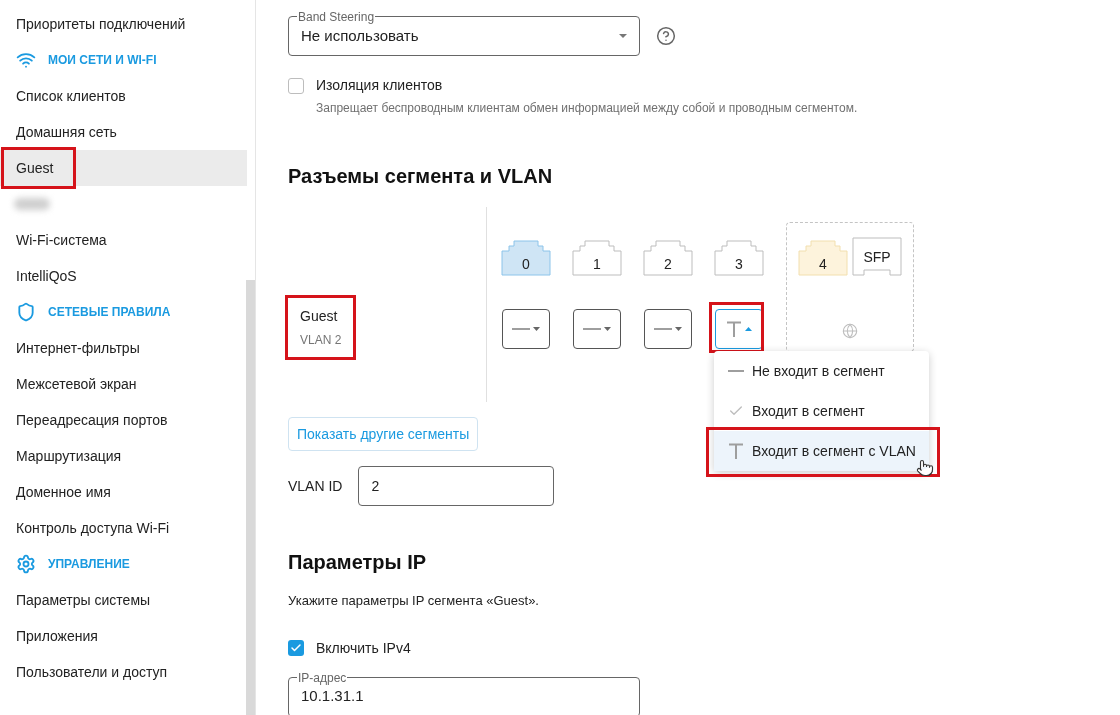 This screenshot has width=1120, height=715. I want to click on help-icon, so click(666, 36).